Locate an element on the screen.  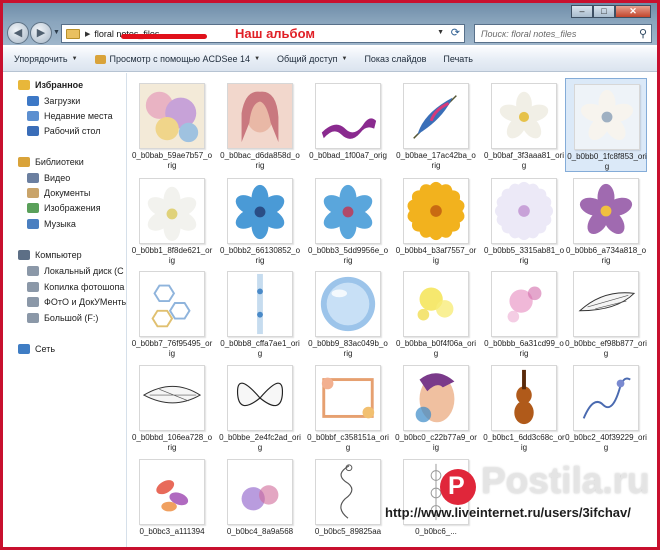
preview-with-acdsee-button: Просмотр с помощью ACDSee 14 ▼ is located at coordinates (177, 59).